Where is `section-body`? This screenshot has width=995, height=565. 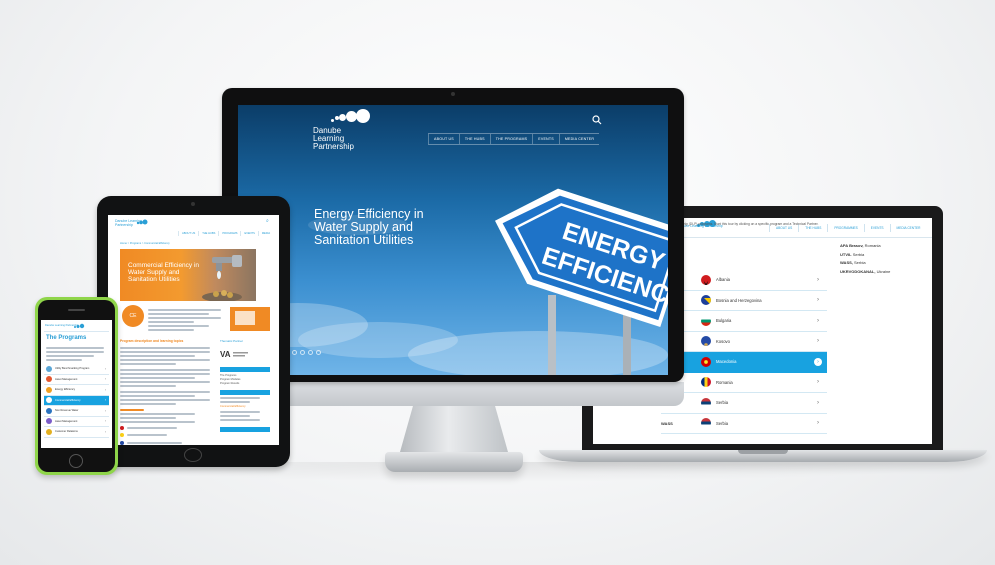
section-body is located at coordinates (167, 385).